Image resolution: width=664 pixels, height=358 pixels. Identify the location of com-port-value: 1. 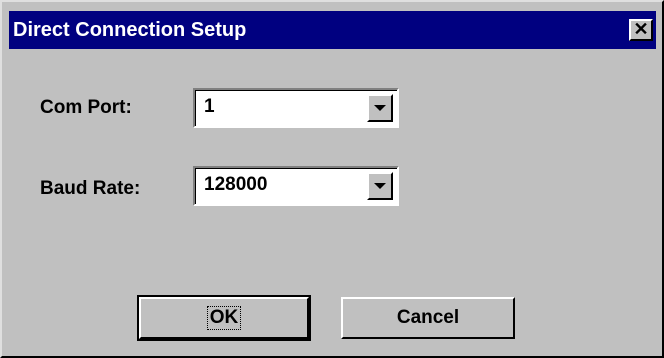
(209, 106).